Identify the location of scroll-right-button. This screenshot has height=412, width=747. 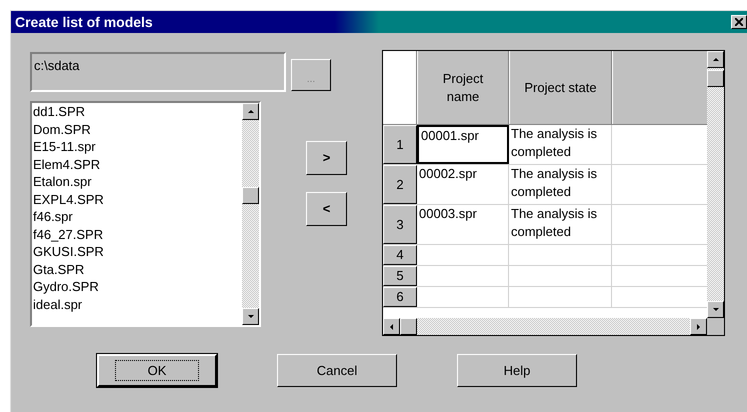
(698, 326).